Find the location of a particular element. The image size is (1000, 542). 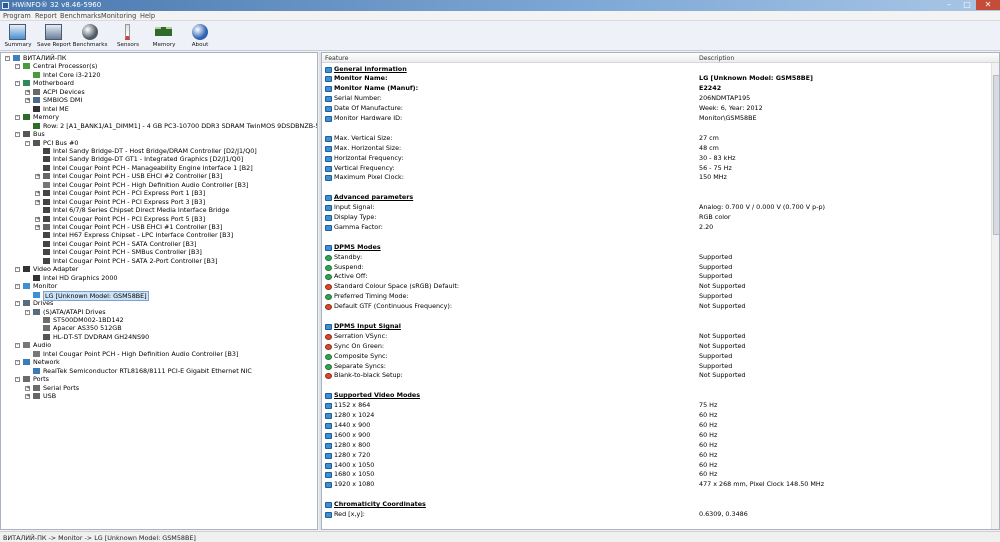

detail-row: Sync On Green: Not Supported is located at coordinates (657, 347).